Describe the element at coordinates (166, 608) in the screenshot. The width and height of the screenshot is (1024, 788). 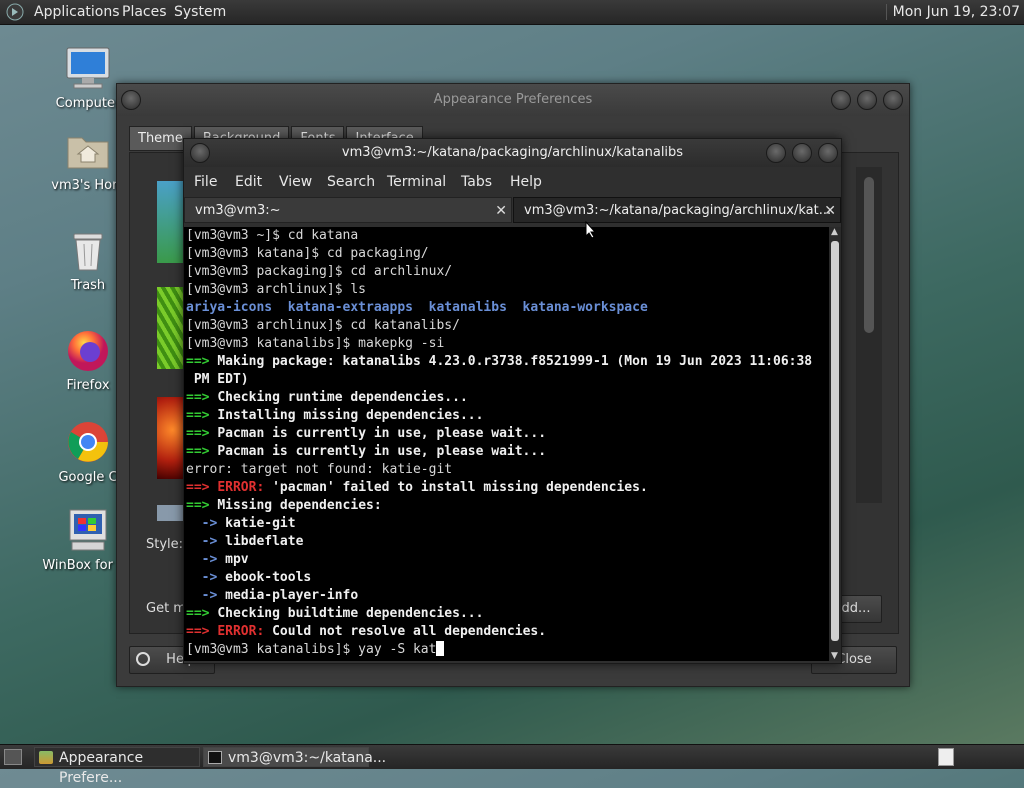
I see `get-more-label: Get m` at that location.